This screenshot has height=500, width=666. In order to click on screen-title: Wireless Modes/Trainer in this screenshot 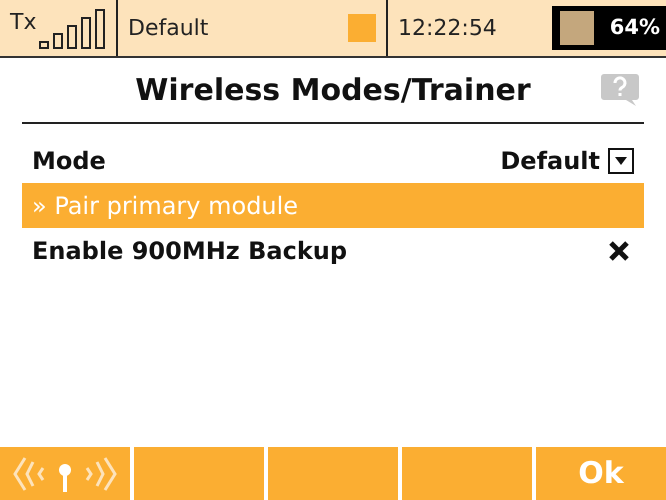, I will do `click(333, 91)`.